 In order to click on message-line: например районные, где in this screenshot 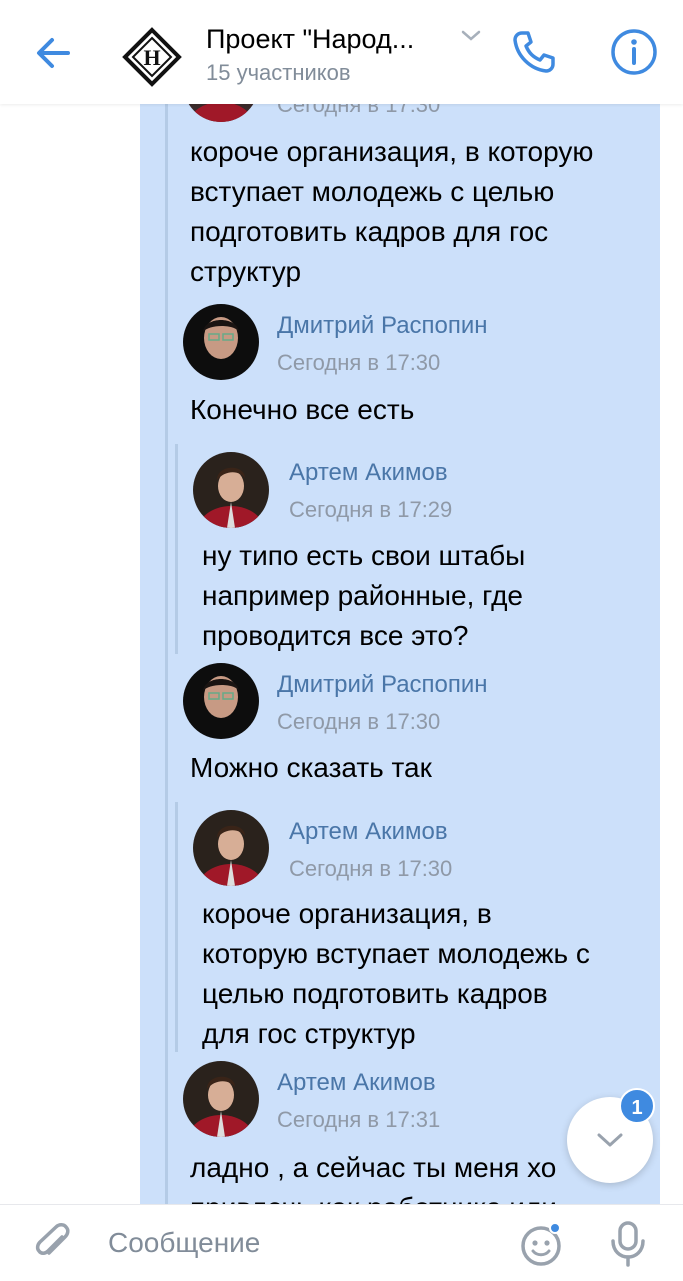, I will do `click(362, 595)`.